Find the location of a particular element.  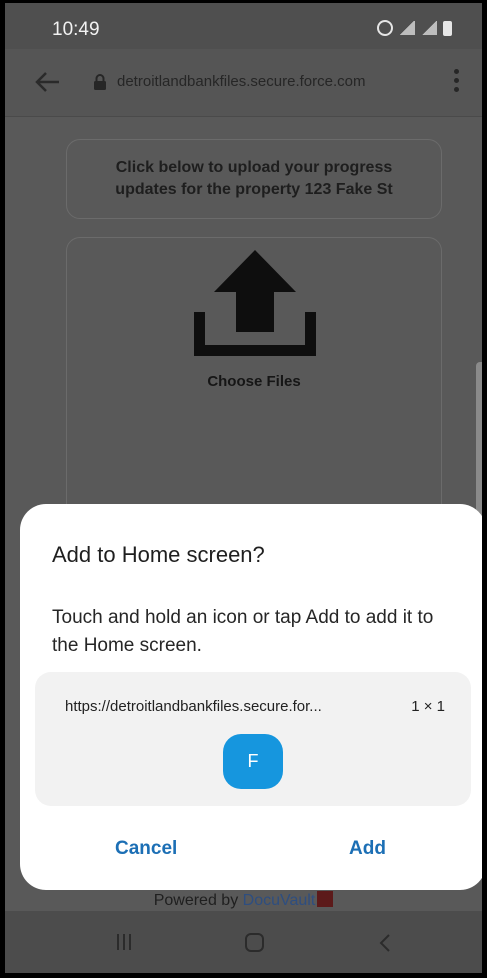

powered-by: Powered by DocuVault is located at coordinates (243, 900).